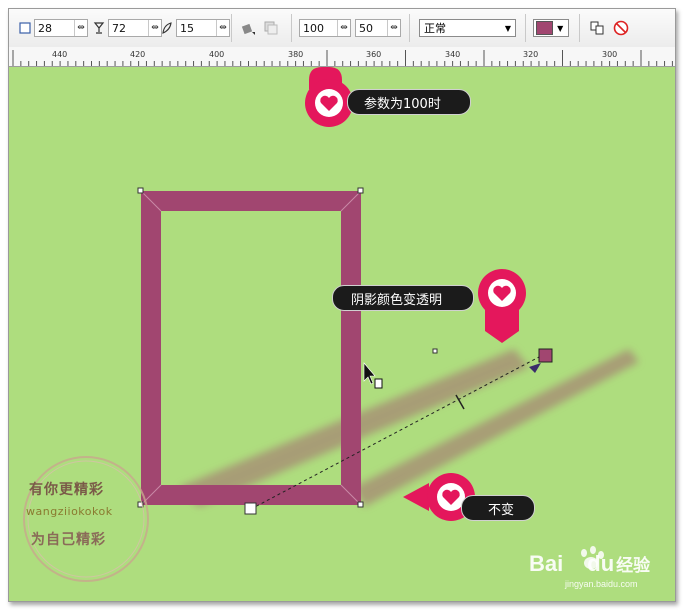 The width and height of the screenshot is (689, 614). I want to click on shadow-color-picker: ▼, so click(551, 28).